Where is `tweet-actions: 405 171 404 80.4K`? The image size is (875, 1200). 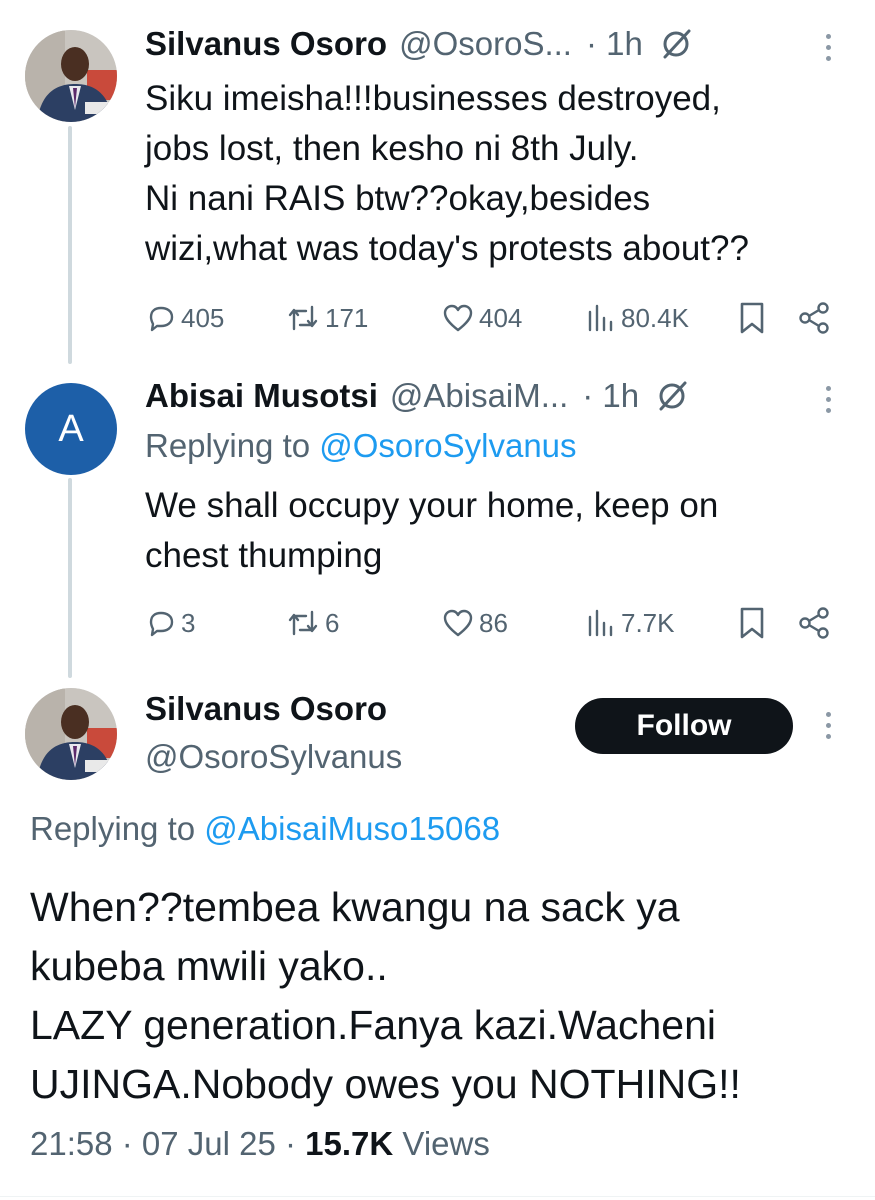 tweet-actions: 405 171 404 80.4K is located at coordinates (490, 318).